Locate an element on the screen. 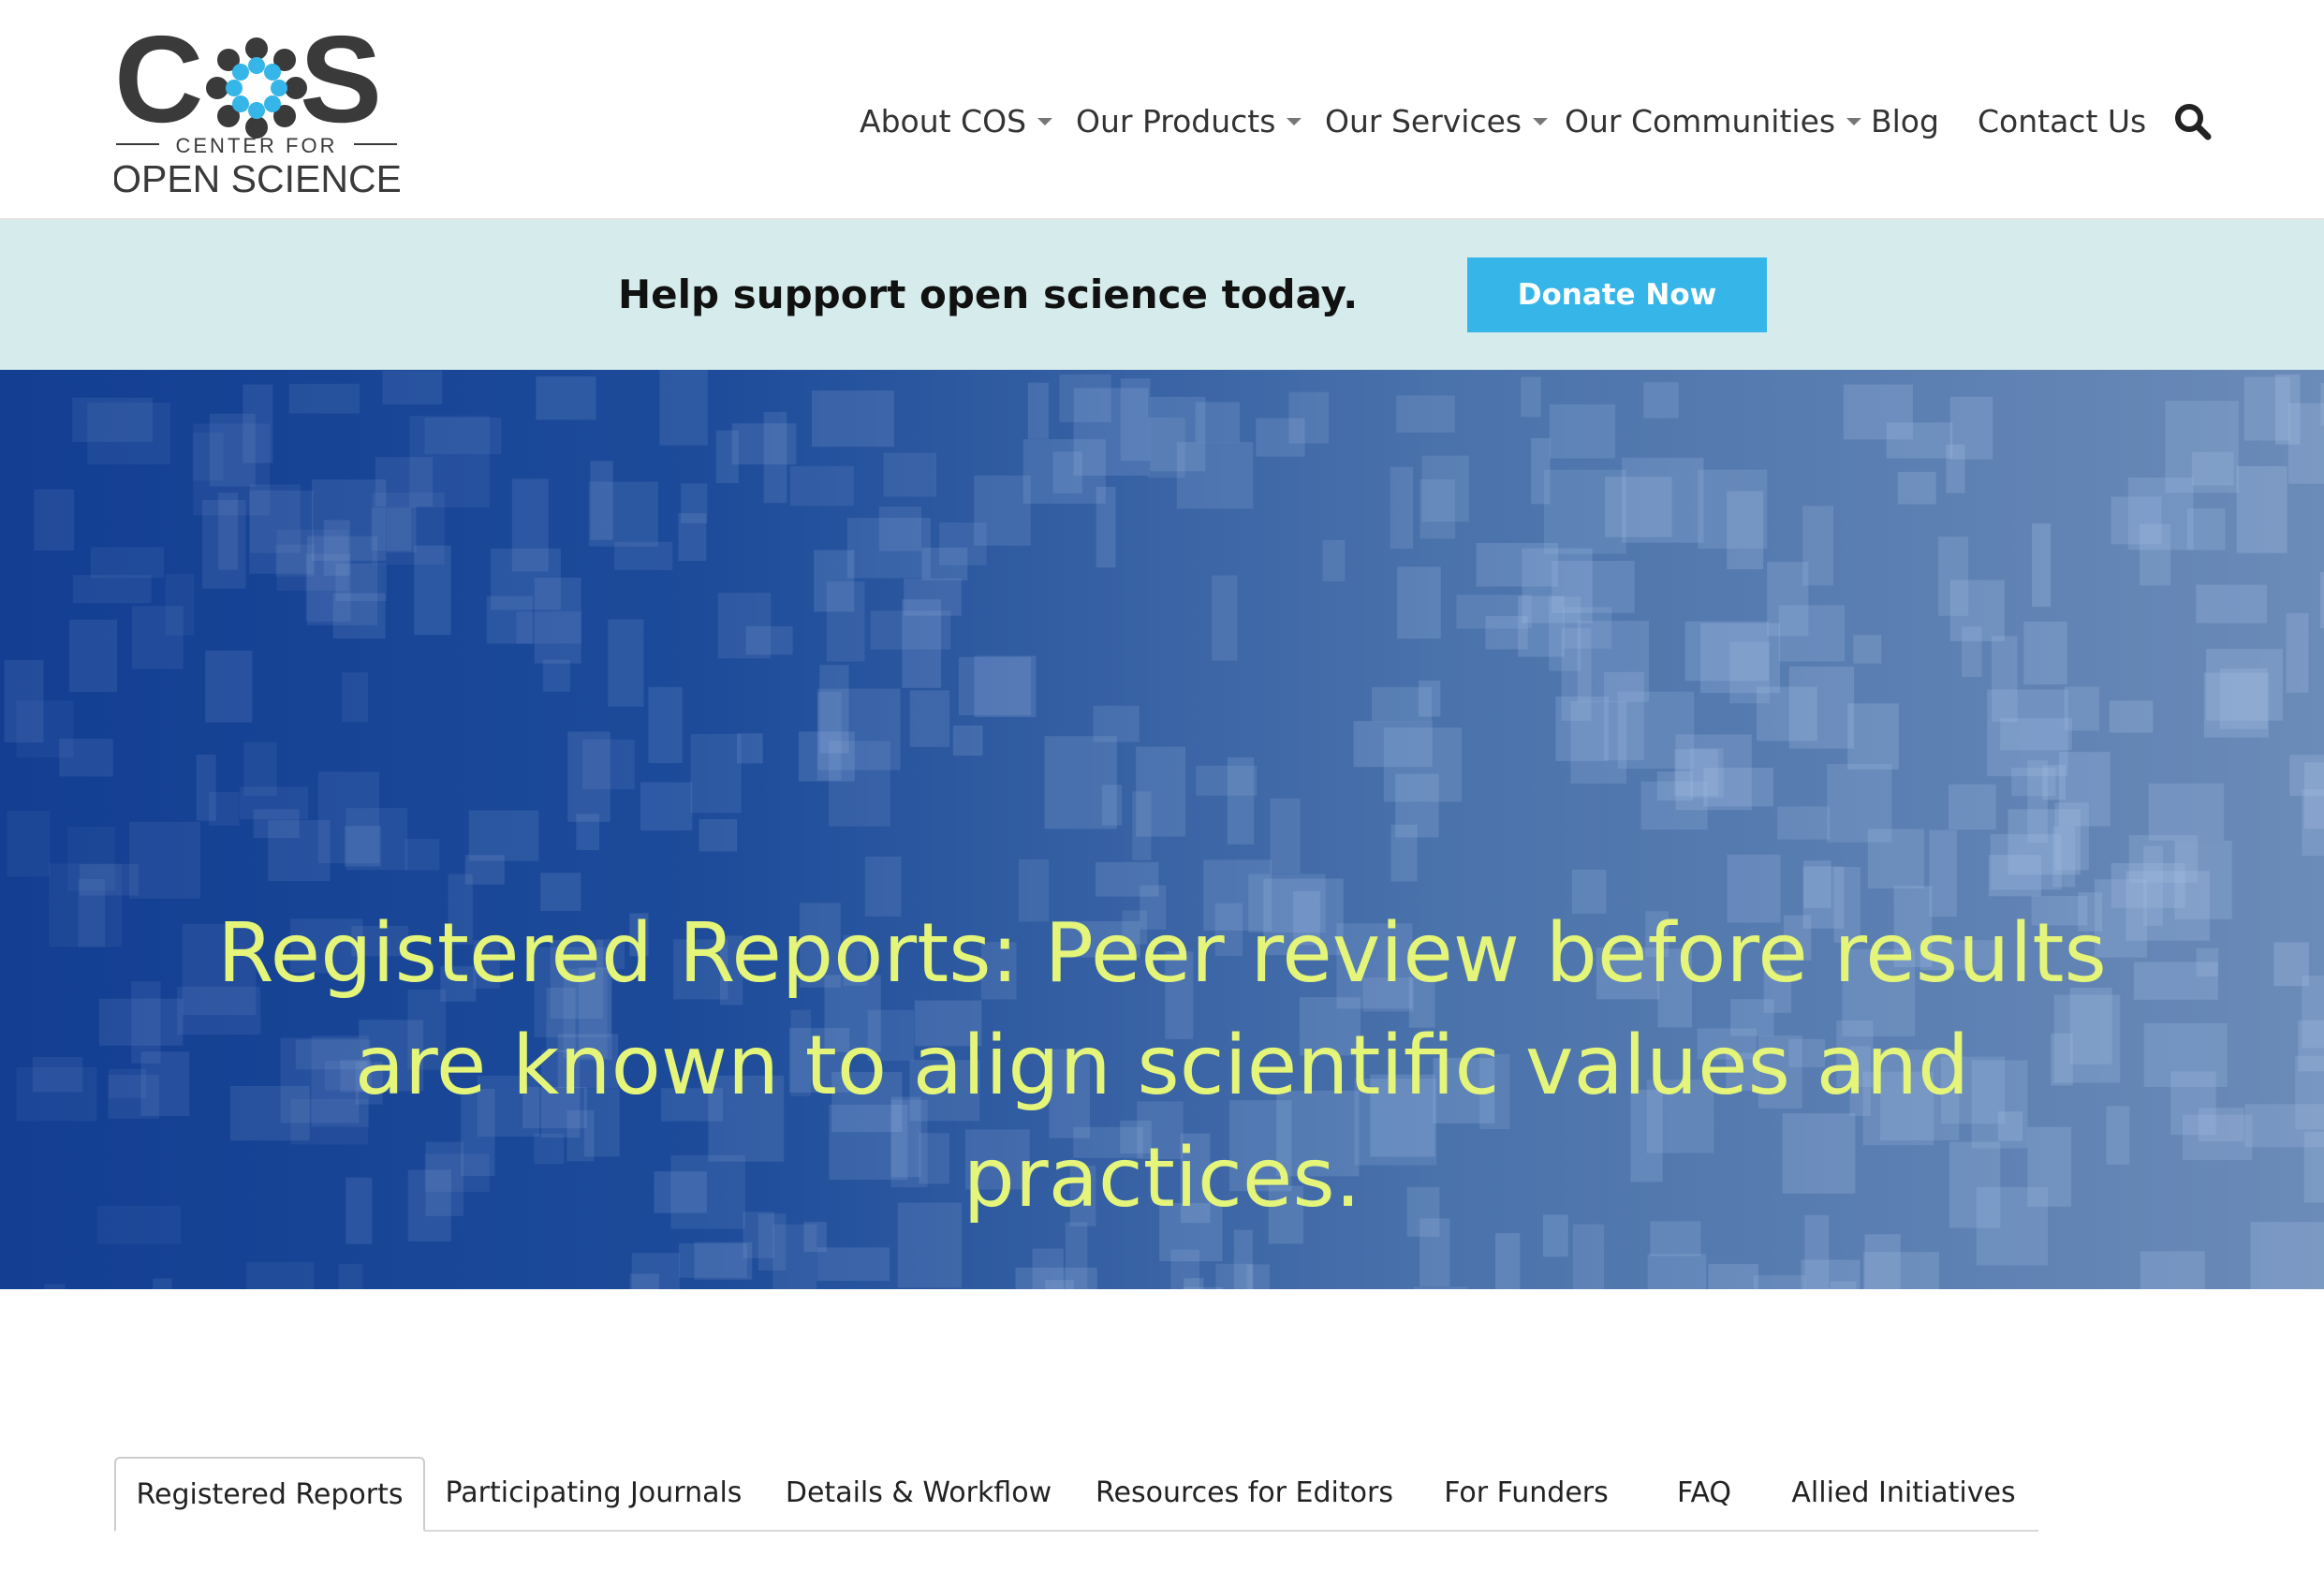 The width and height of the screenshot is (2324, 1571). nav-item-contact-us: Contact Us is located at coordinates (2062, 122).